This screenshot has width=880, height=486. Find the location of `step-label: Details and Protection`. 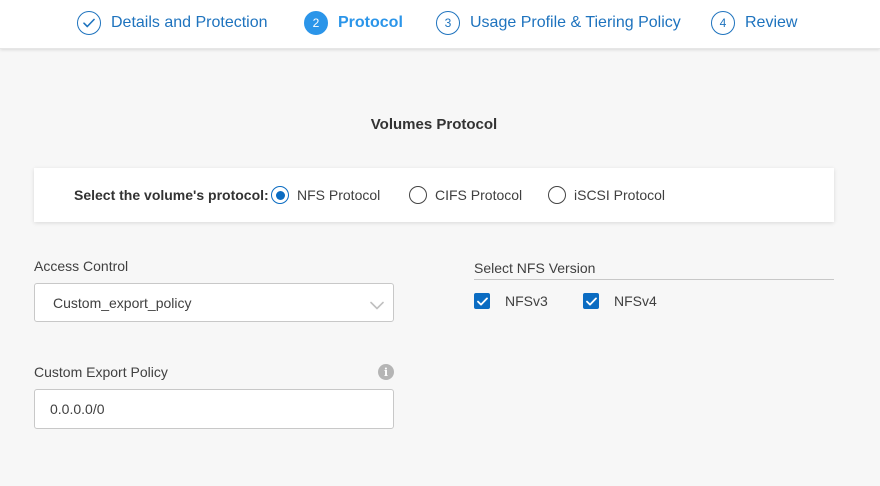

step-label: Details and Protection is located at coordinates (189, 22).